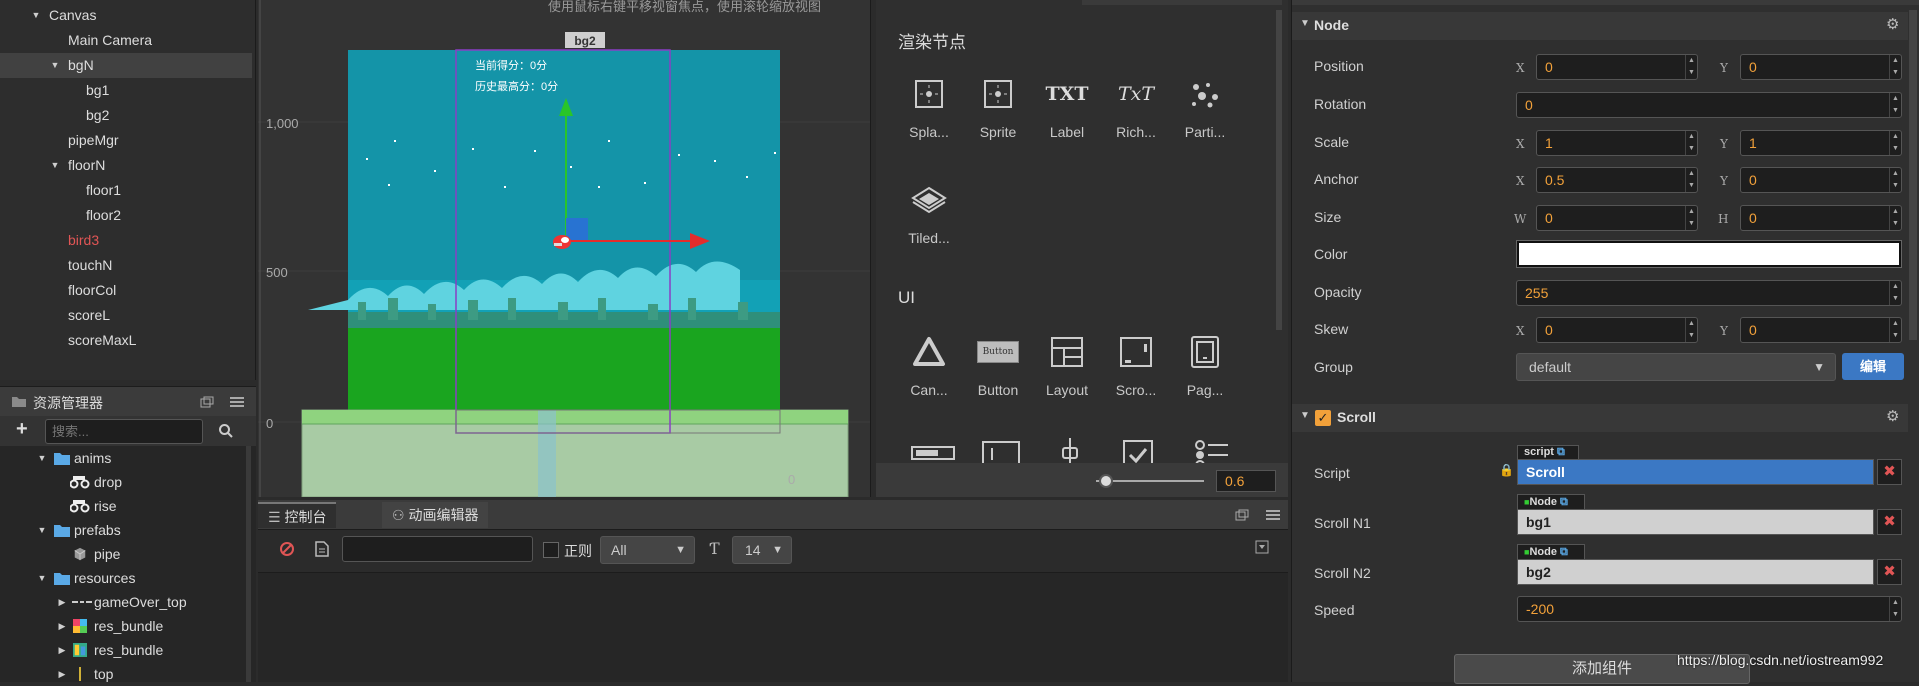  Describe the element at coordinates (577, 229) in the screenshot. I see `gizmo-center` at that location.